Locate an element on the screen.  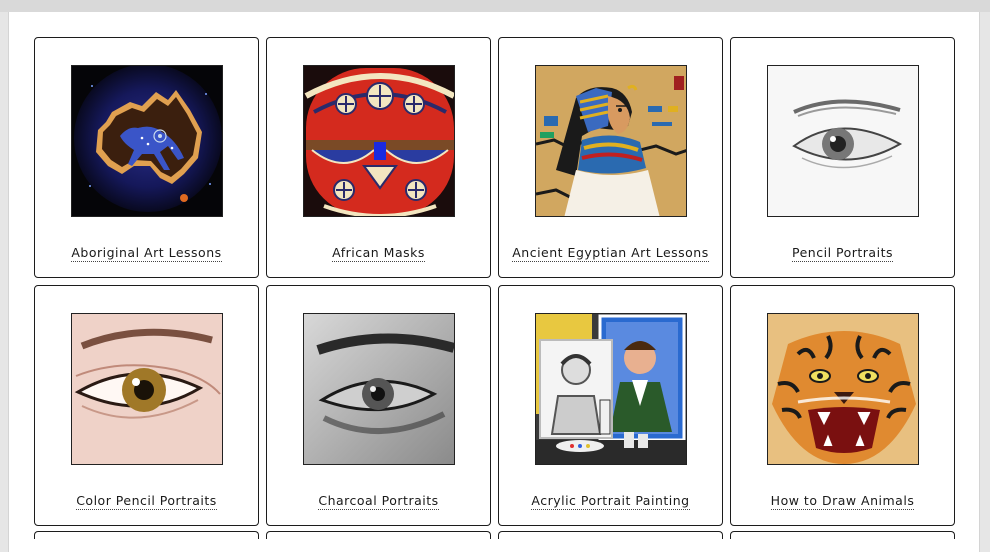
tiger-face-drawing-icon is located at coordinates (843, 389).